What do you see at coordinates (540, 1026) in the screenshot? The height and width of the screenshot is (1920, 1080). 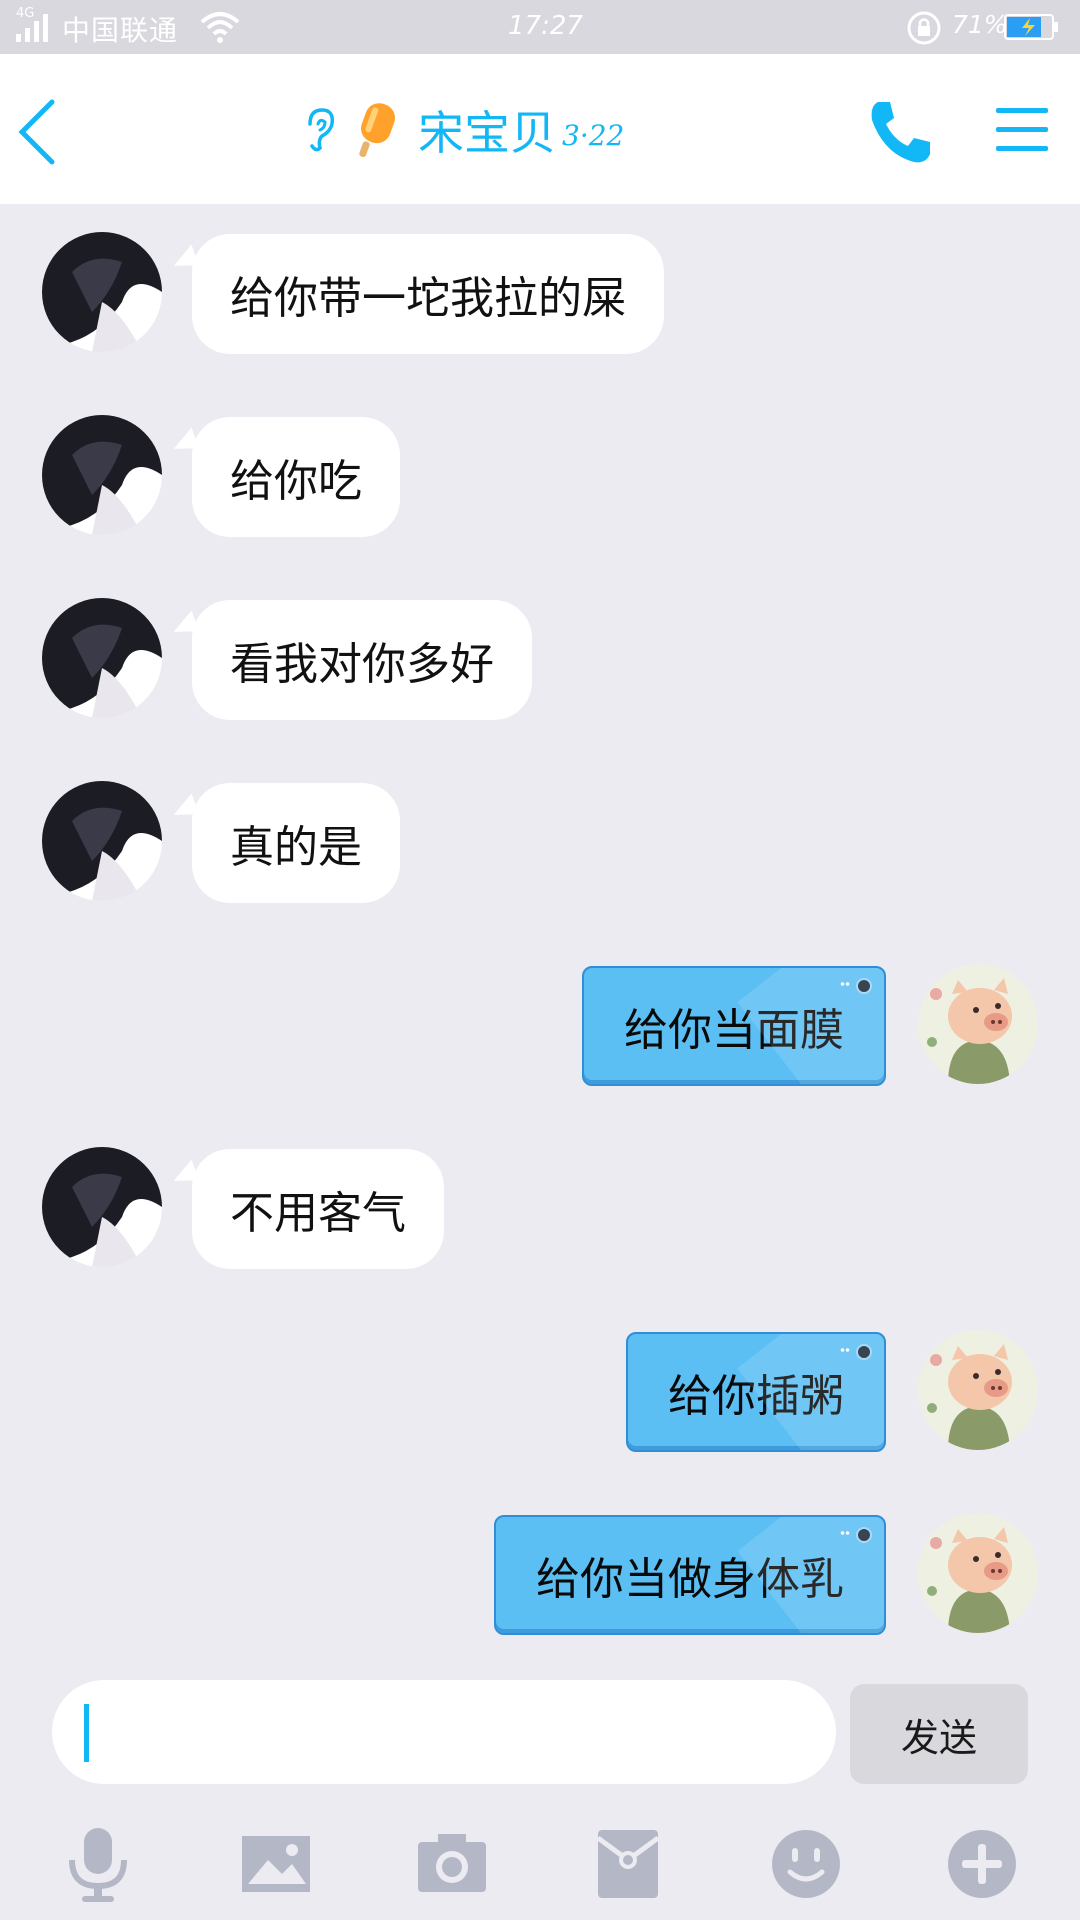 I see `message-row: 给你当面膜` at bounding box center [540, 1026].